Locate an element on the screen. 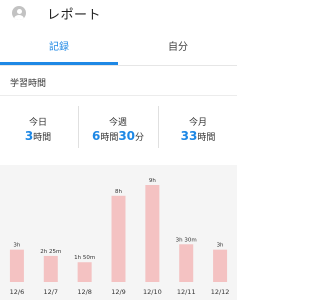  stat-this-week: 今週 6時間30分 is located at coordinates (118, 125).